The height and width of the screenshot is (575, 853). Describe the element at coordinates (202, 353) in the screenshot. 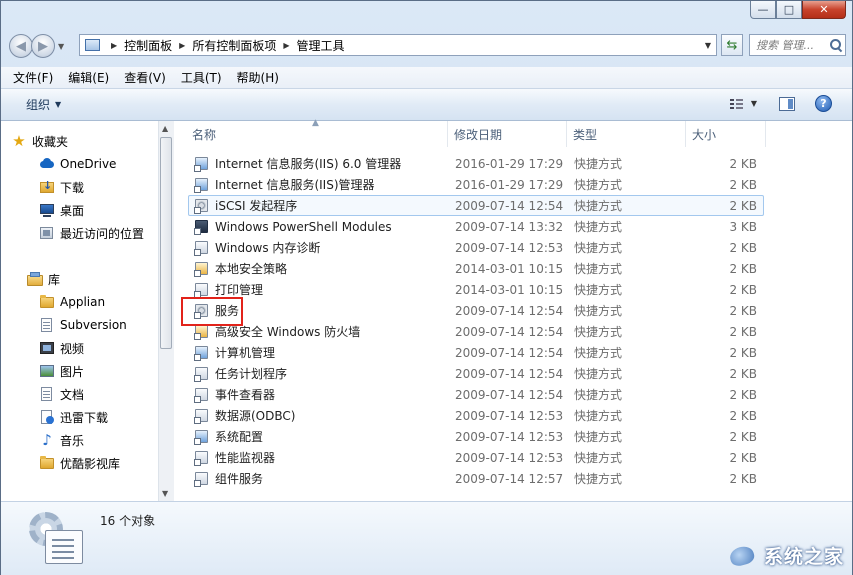

I see `computer-management-icon` at that location.